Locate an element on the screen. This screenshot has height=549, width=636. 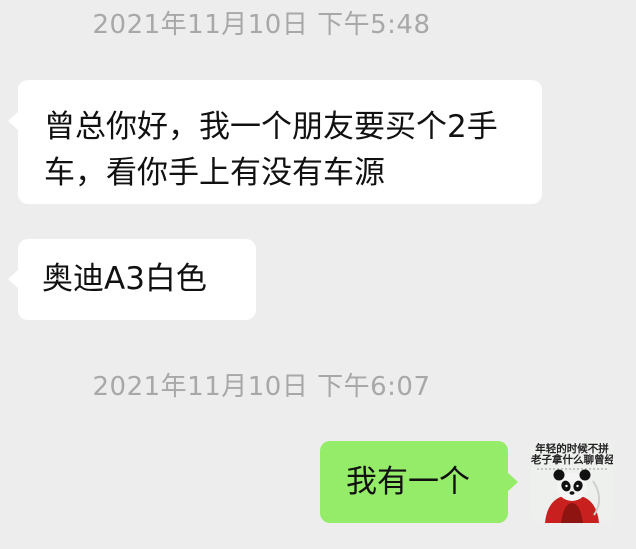
message-text: 我有一个 is located at coordinates (408, 482).